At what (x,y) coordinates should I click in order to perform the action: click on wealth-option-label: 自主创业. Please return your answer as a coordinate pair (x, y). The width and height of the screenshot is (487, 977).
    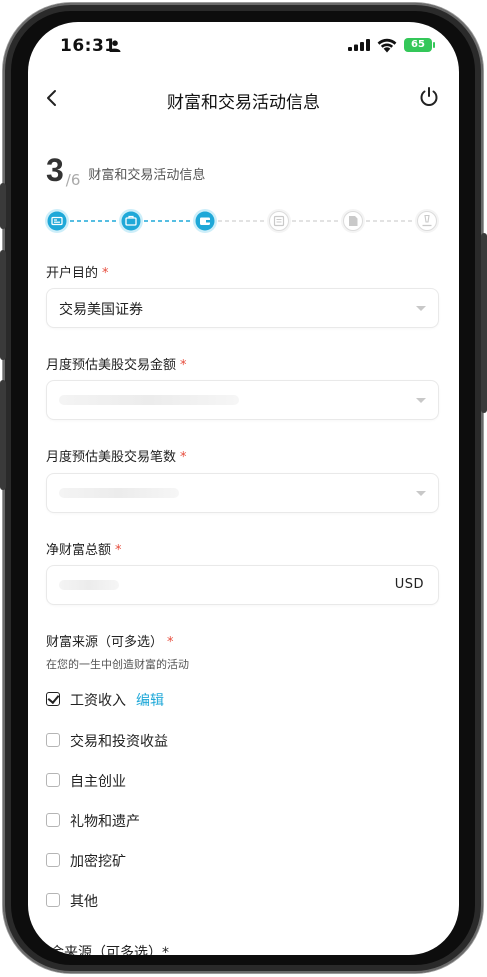
    Looking at the image, I should click on (98, 782).